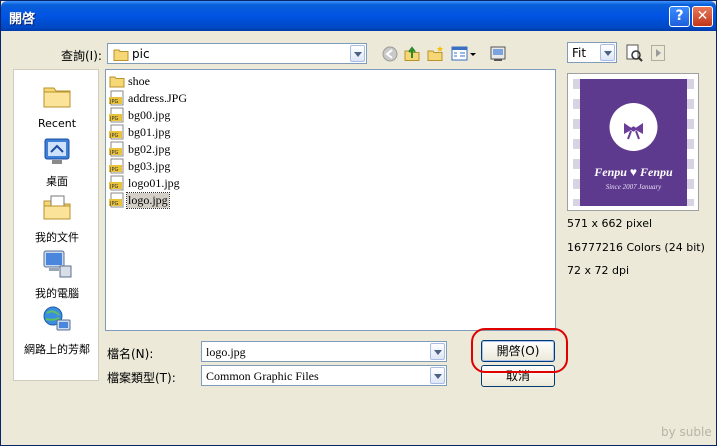 Image resolution: width=717 pixels, height=446 pixels. I want to click on filename-value: logo.jpg, so click(226, 352).